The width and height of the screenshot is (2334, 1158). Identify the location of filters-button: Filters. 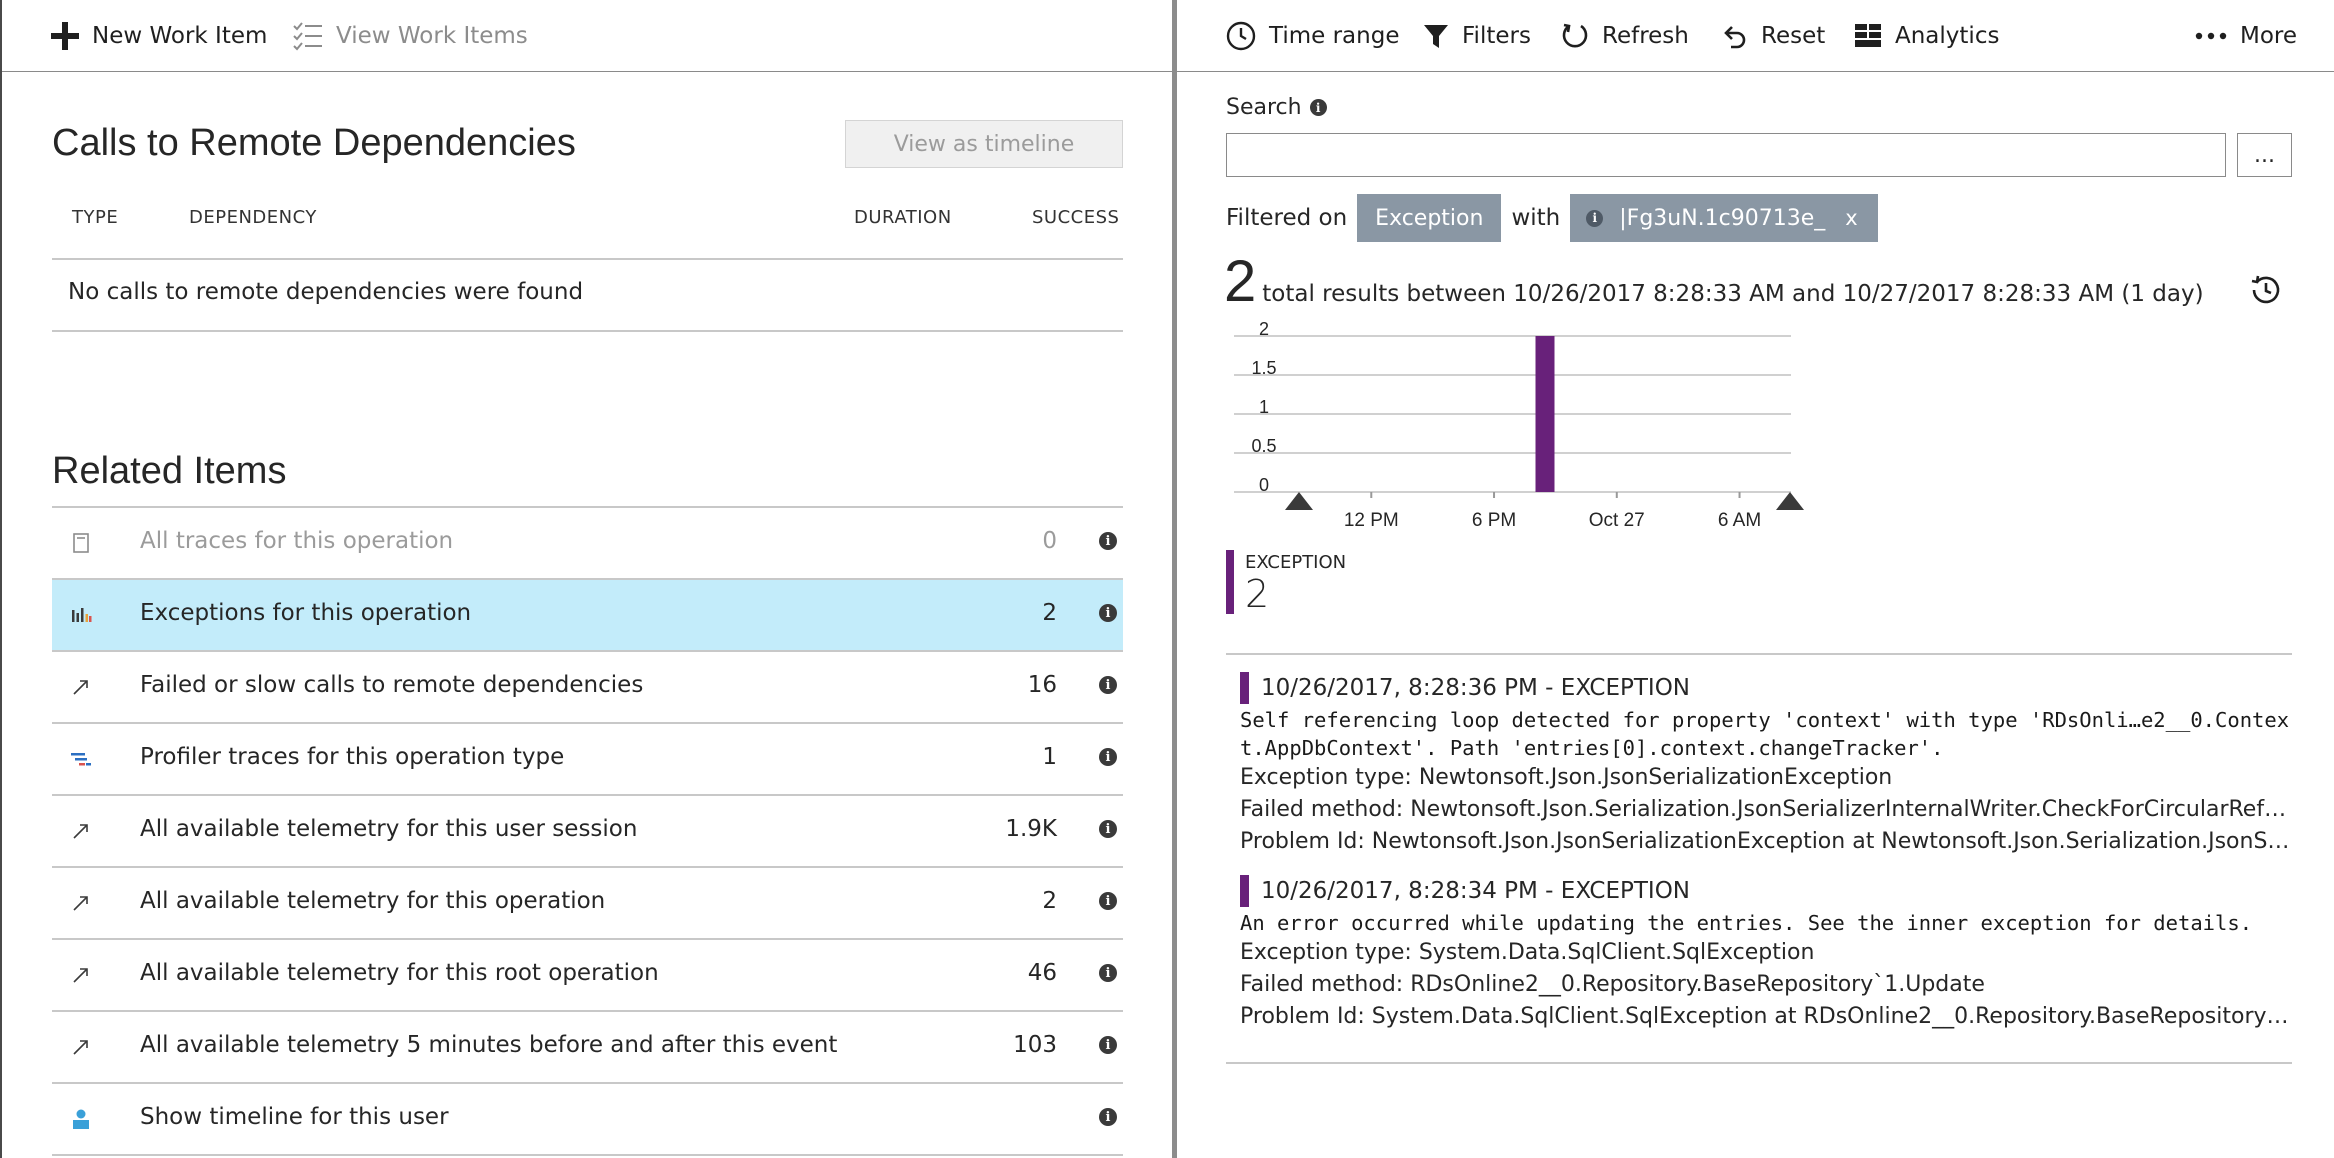
(1476, 36).